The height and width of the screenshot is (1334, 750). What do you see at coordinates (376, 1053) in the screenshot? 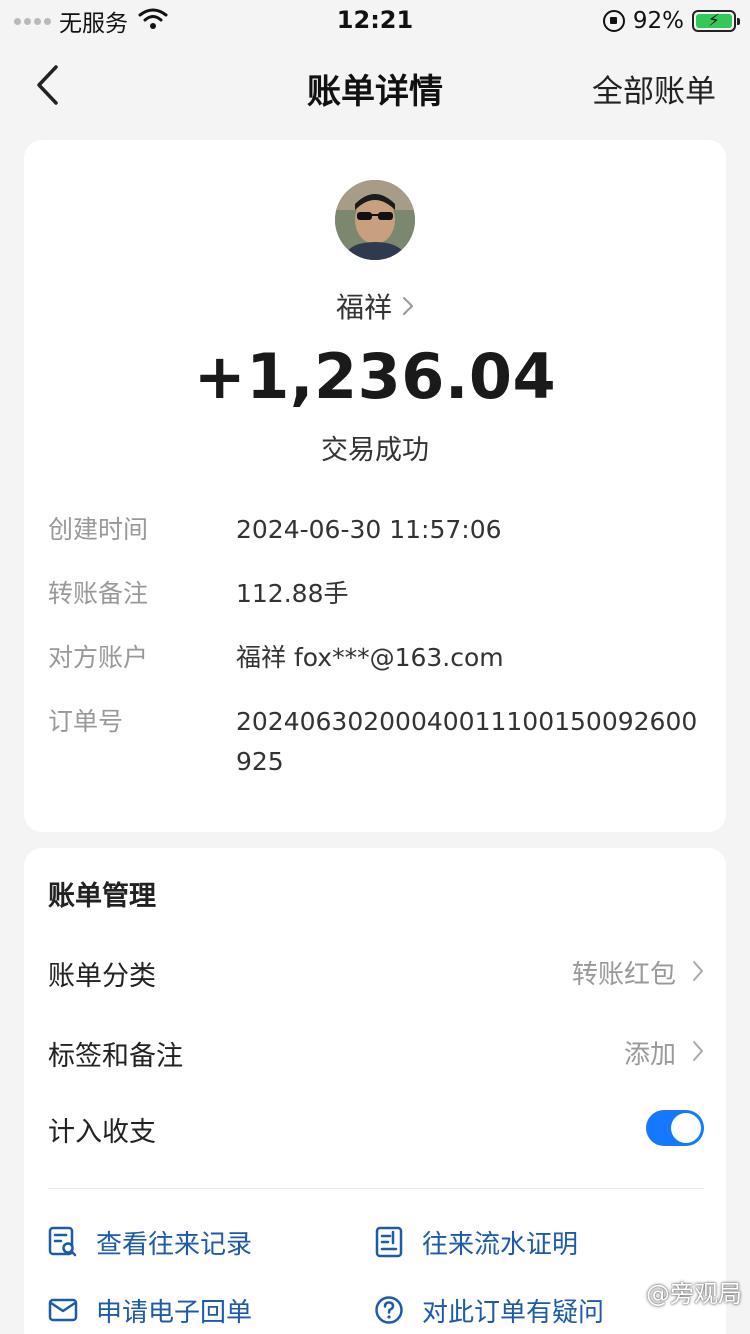
I see `tags-notes-row: 标签和备注 添加` at bounding box center [376, 1053].